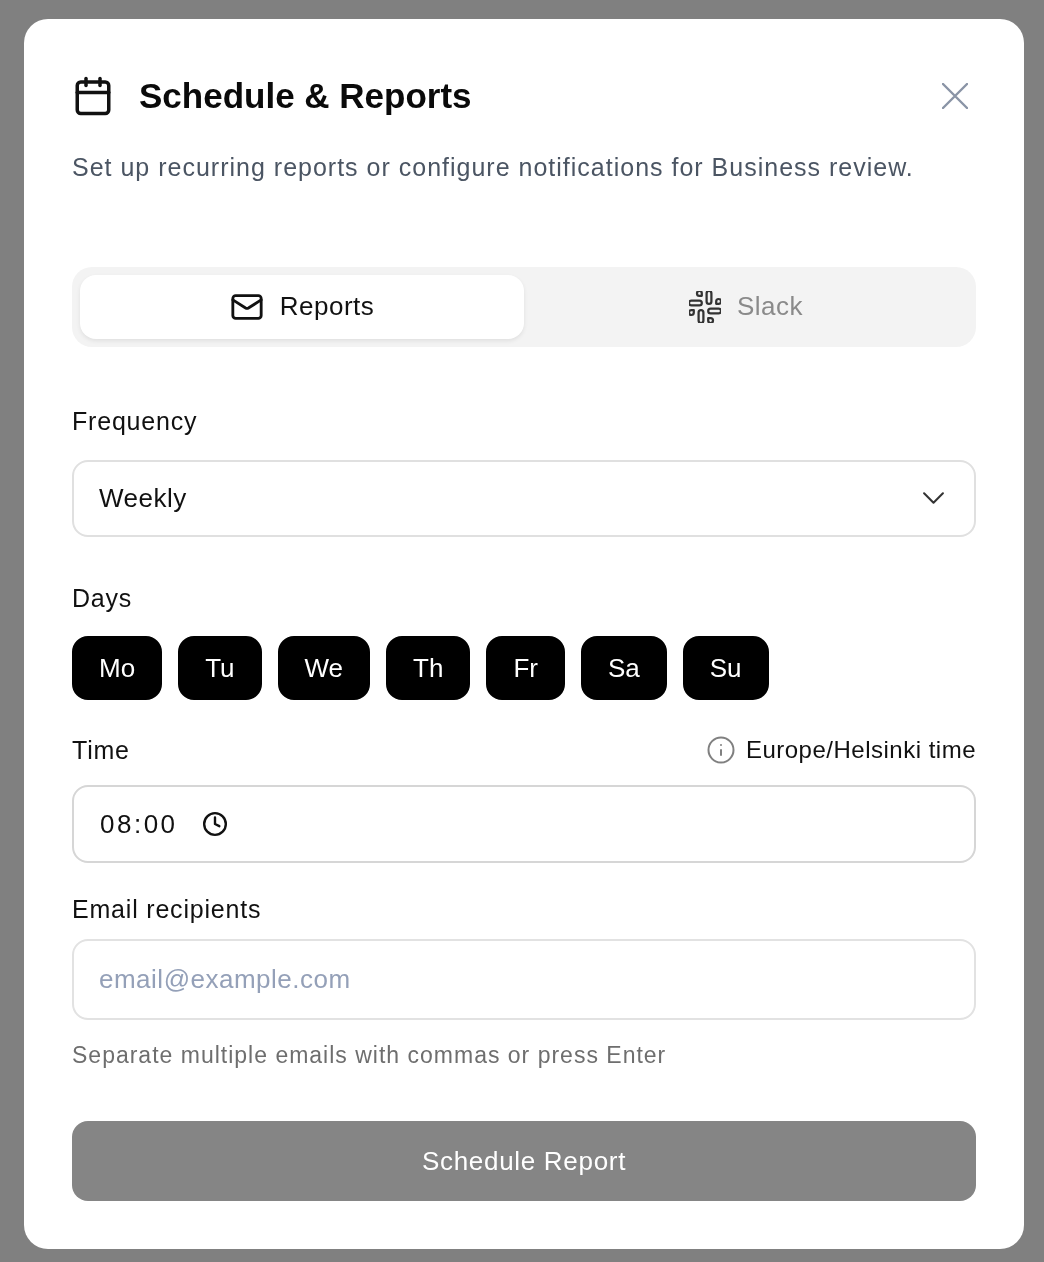 This screenshot has height=1262, width=1044. I want to click on close-icon, so click(955, 96).